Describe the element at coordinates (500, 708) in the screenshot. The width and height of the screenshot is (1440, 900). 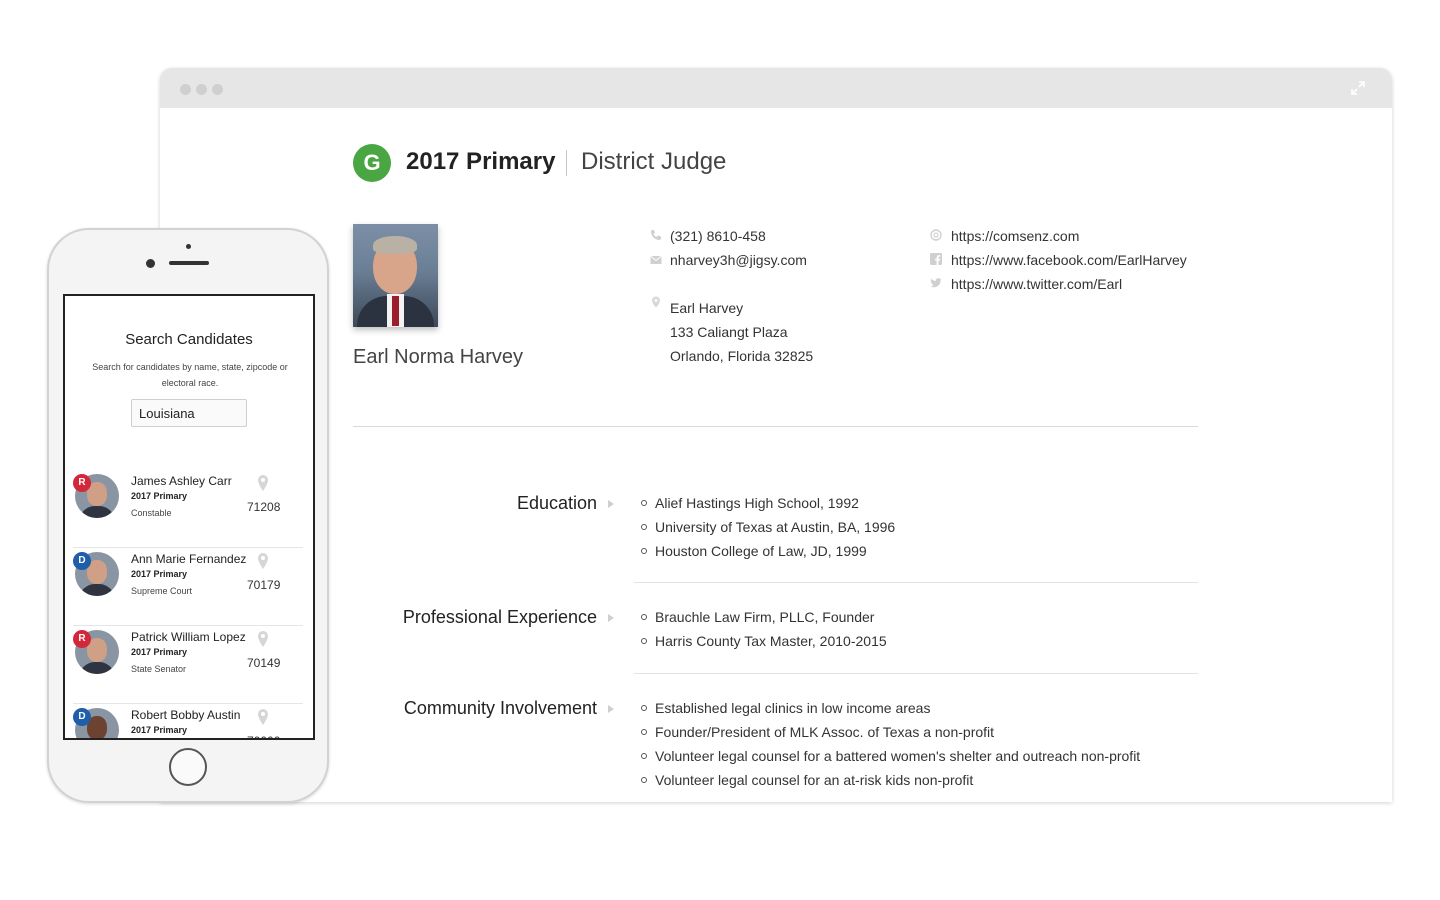
I see `section-label-community-involvement: Community Involvement` at that location.